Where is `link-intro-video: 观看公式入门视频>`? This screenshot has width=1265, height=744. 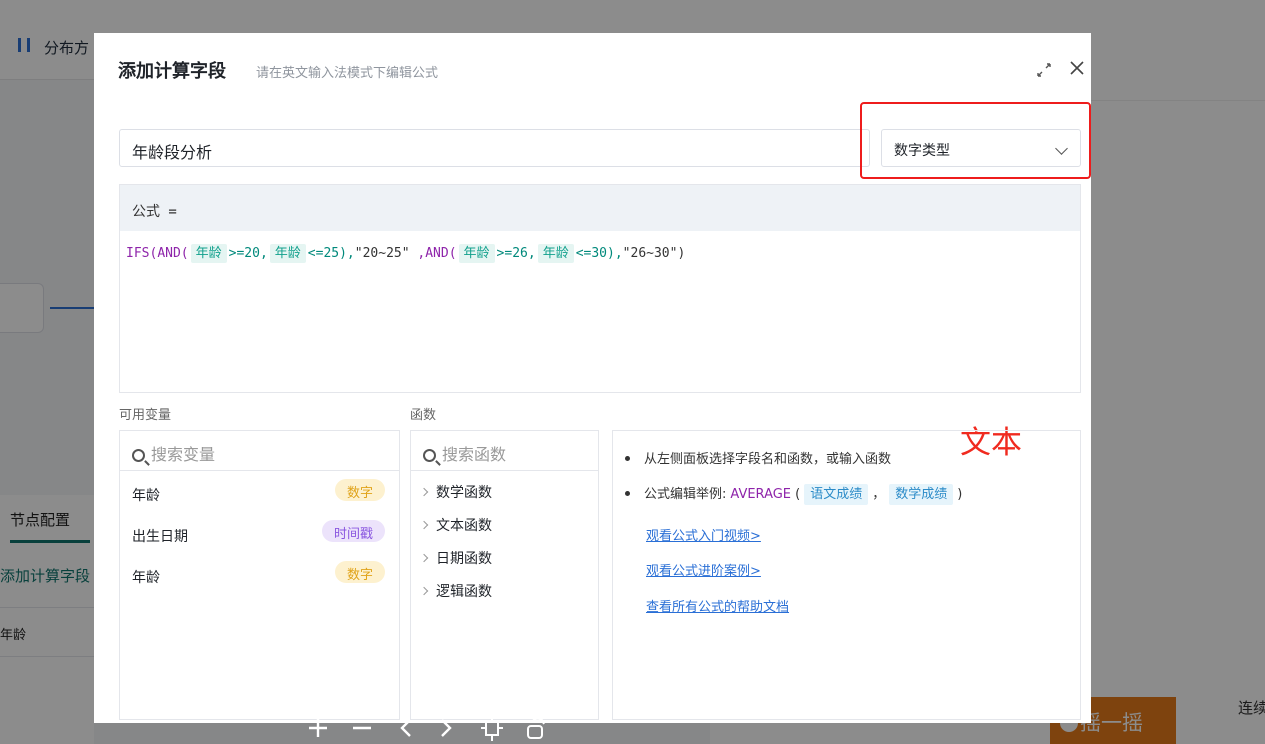
link-intro-video: 观看公式入门视频> is located at coordinates (703, 534).